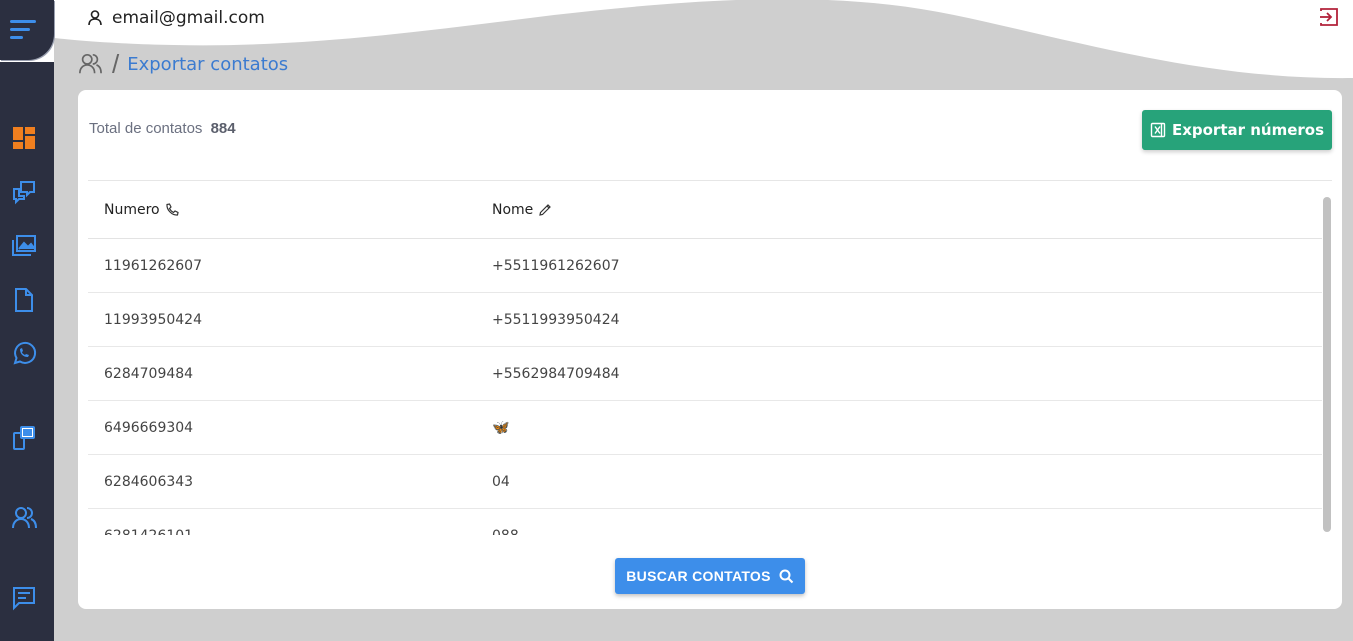 The height and width of the screenshot is (641, 1353). I want to click on scrollbar-thumb, so click(1327, 364).